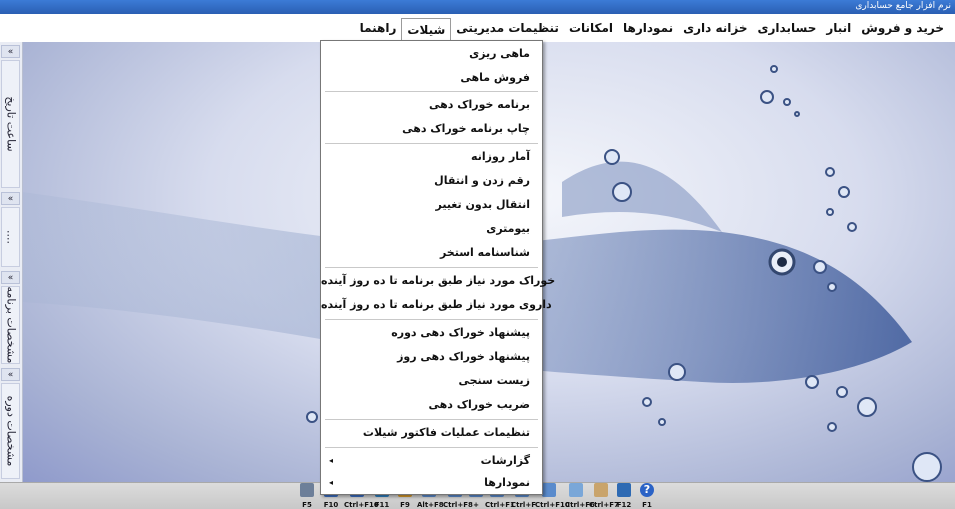 This screenshot has width=955, height=509. I want to click on menu-item-daily-feeding-suggestion: پیشنهاد خوراک دهی روز, so click(431, 357).